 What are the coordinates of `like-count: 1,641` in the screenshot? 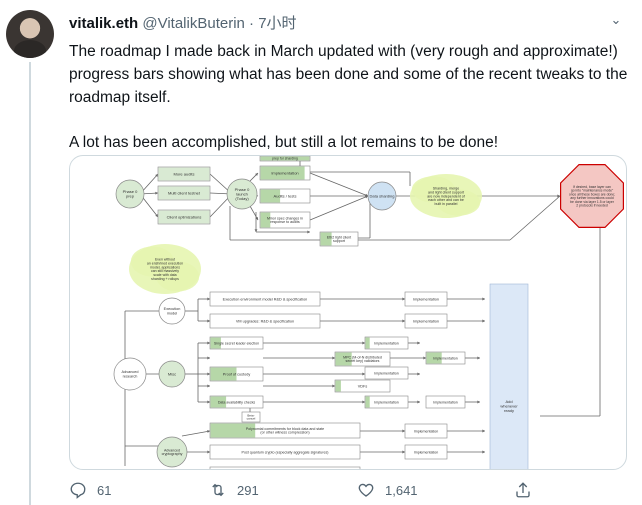 It's located at (401, 490).